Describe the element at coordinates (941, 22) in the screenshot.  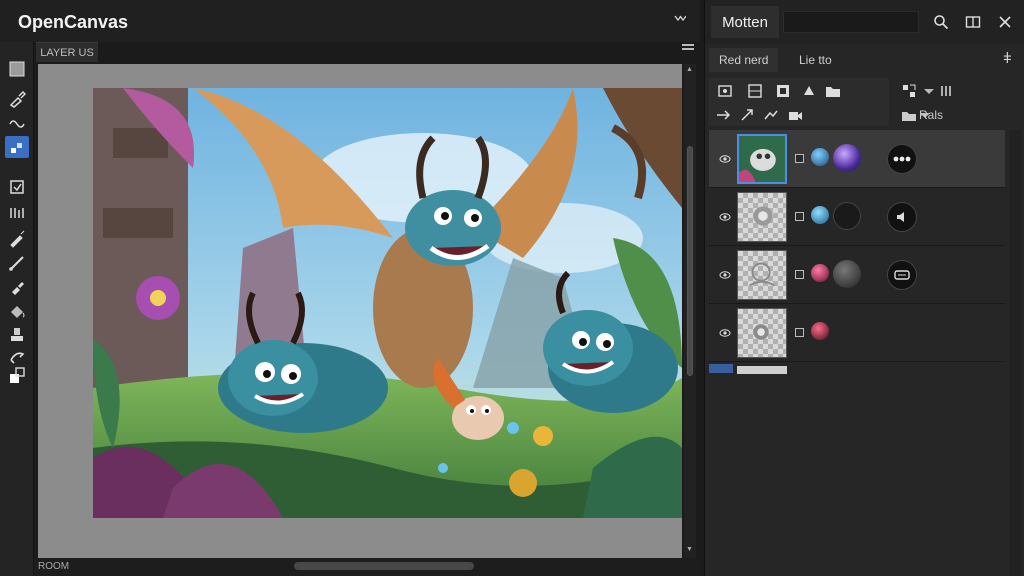
I see `search-icon` at that location.